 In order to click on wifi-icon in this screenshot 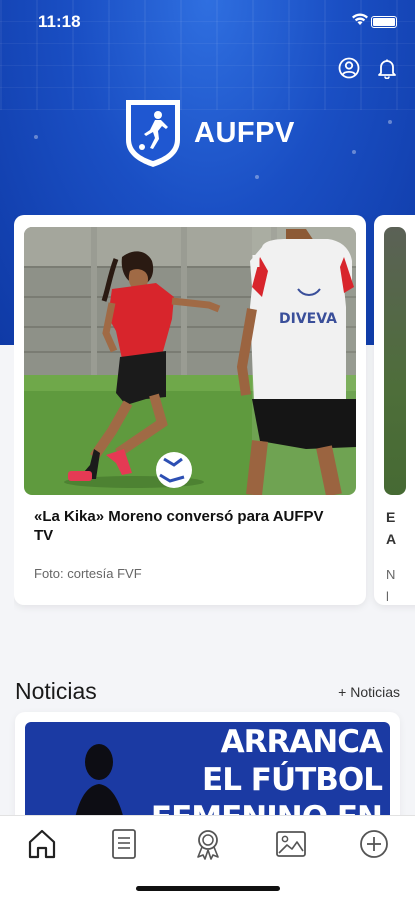, I will do `click(360, 19)`.